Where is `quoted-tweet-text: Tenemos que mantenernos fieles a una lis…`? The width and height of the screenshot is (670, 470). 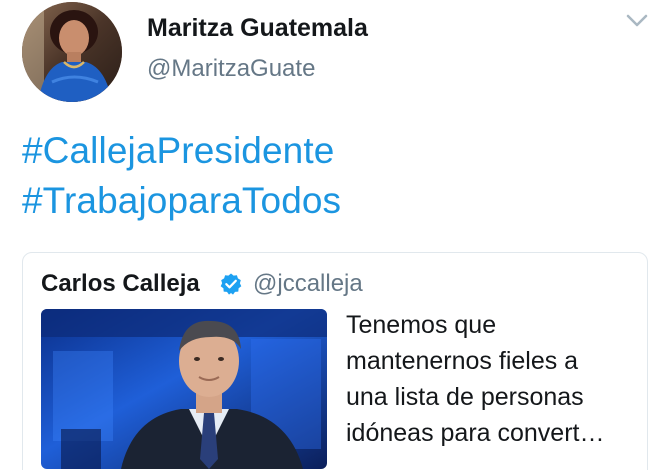
quoted-tweet-text: Tenemos que mantenernos fieles a una lis… is located at coordinates (496, 379).